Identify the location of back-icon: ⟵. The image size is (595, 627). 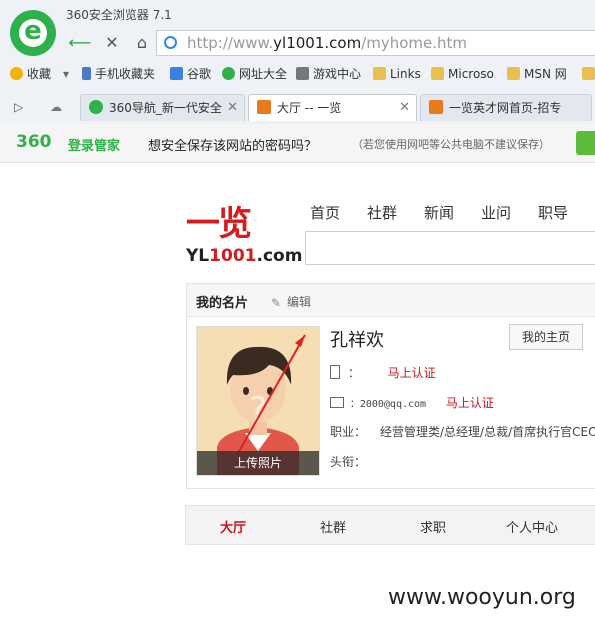
(80, 43).